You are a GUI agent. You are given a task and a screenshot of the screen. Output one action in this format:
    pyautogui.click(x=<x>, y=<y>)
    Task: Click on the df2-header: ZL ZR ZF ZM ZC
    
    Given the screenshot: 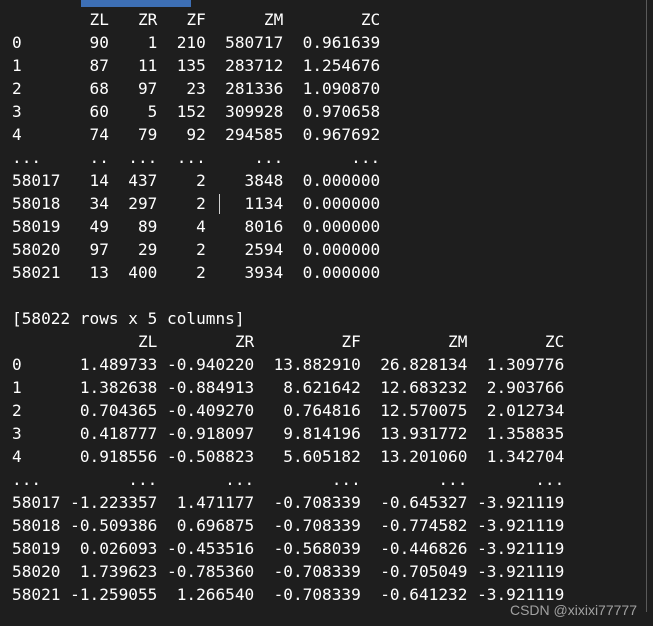 What is the action you would take?
    pyautogui.click(x=288, y=341)
    